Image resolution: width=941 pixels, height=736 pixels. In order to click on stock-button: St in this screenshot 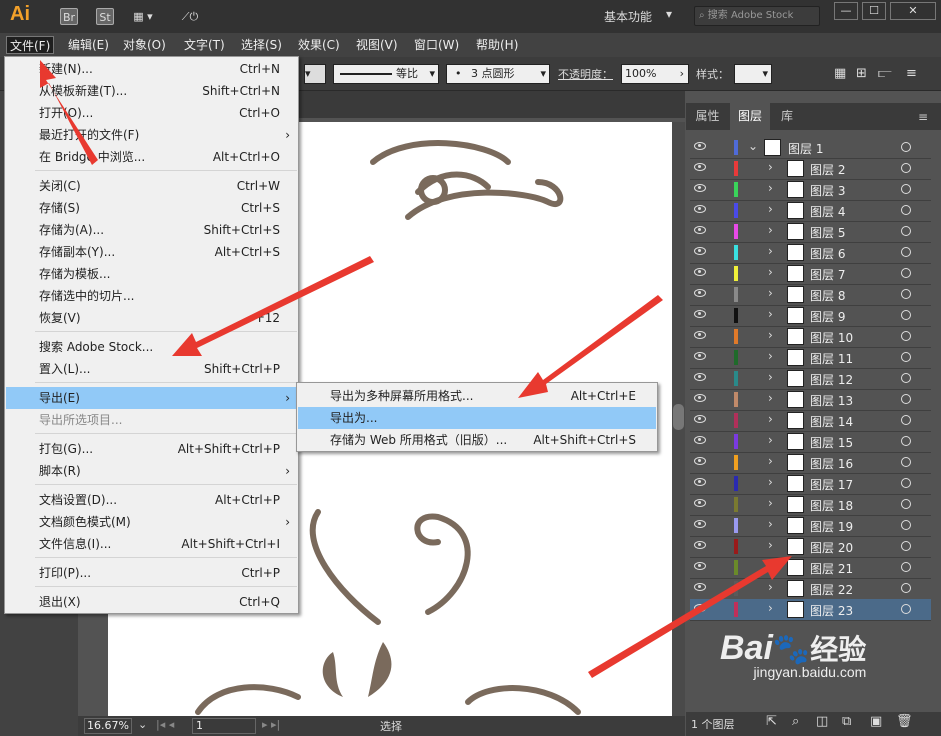, I will do `click(105, 16)`.